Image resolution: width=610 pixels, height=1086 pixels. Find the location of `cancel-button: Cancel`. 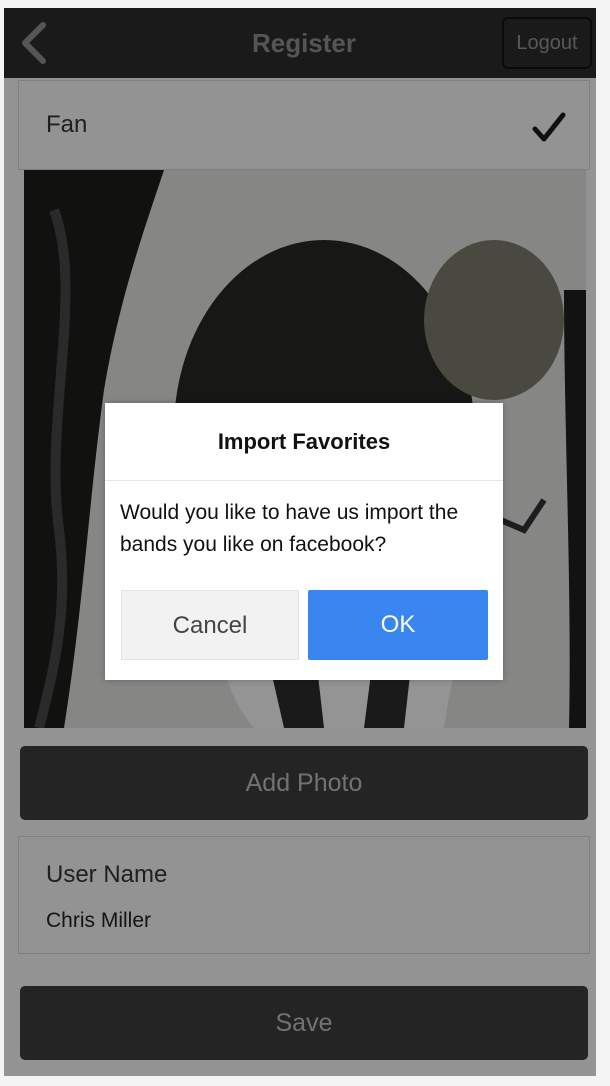

cancel-button: Cancel is located at coordinates (210, 625).